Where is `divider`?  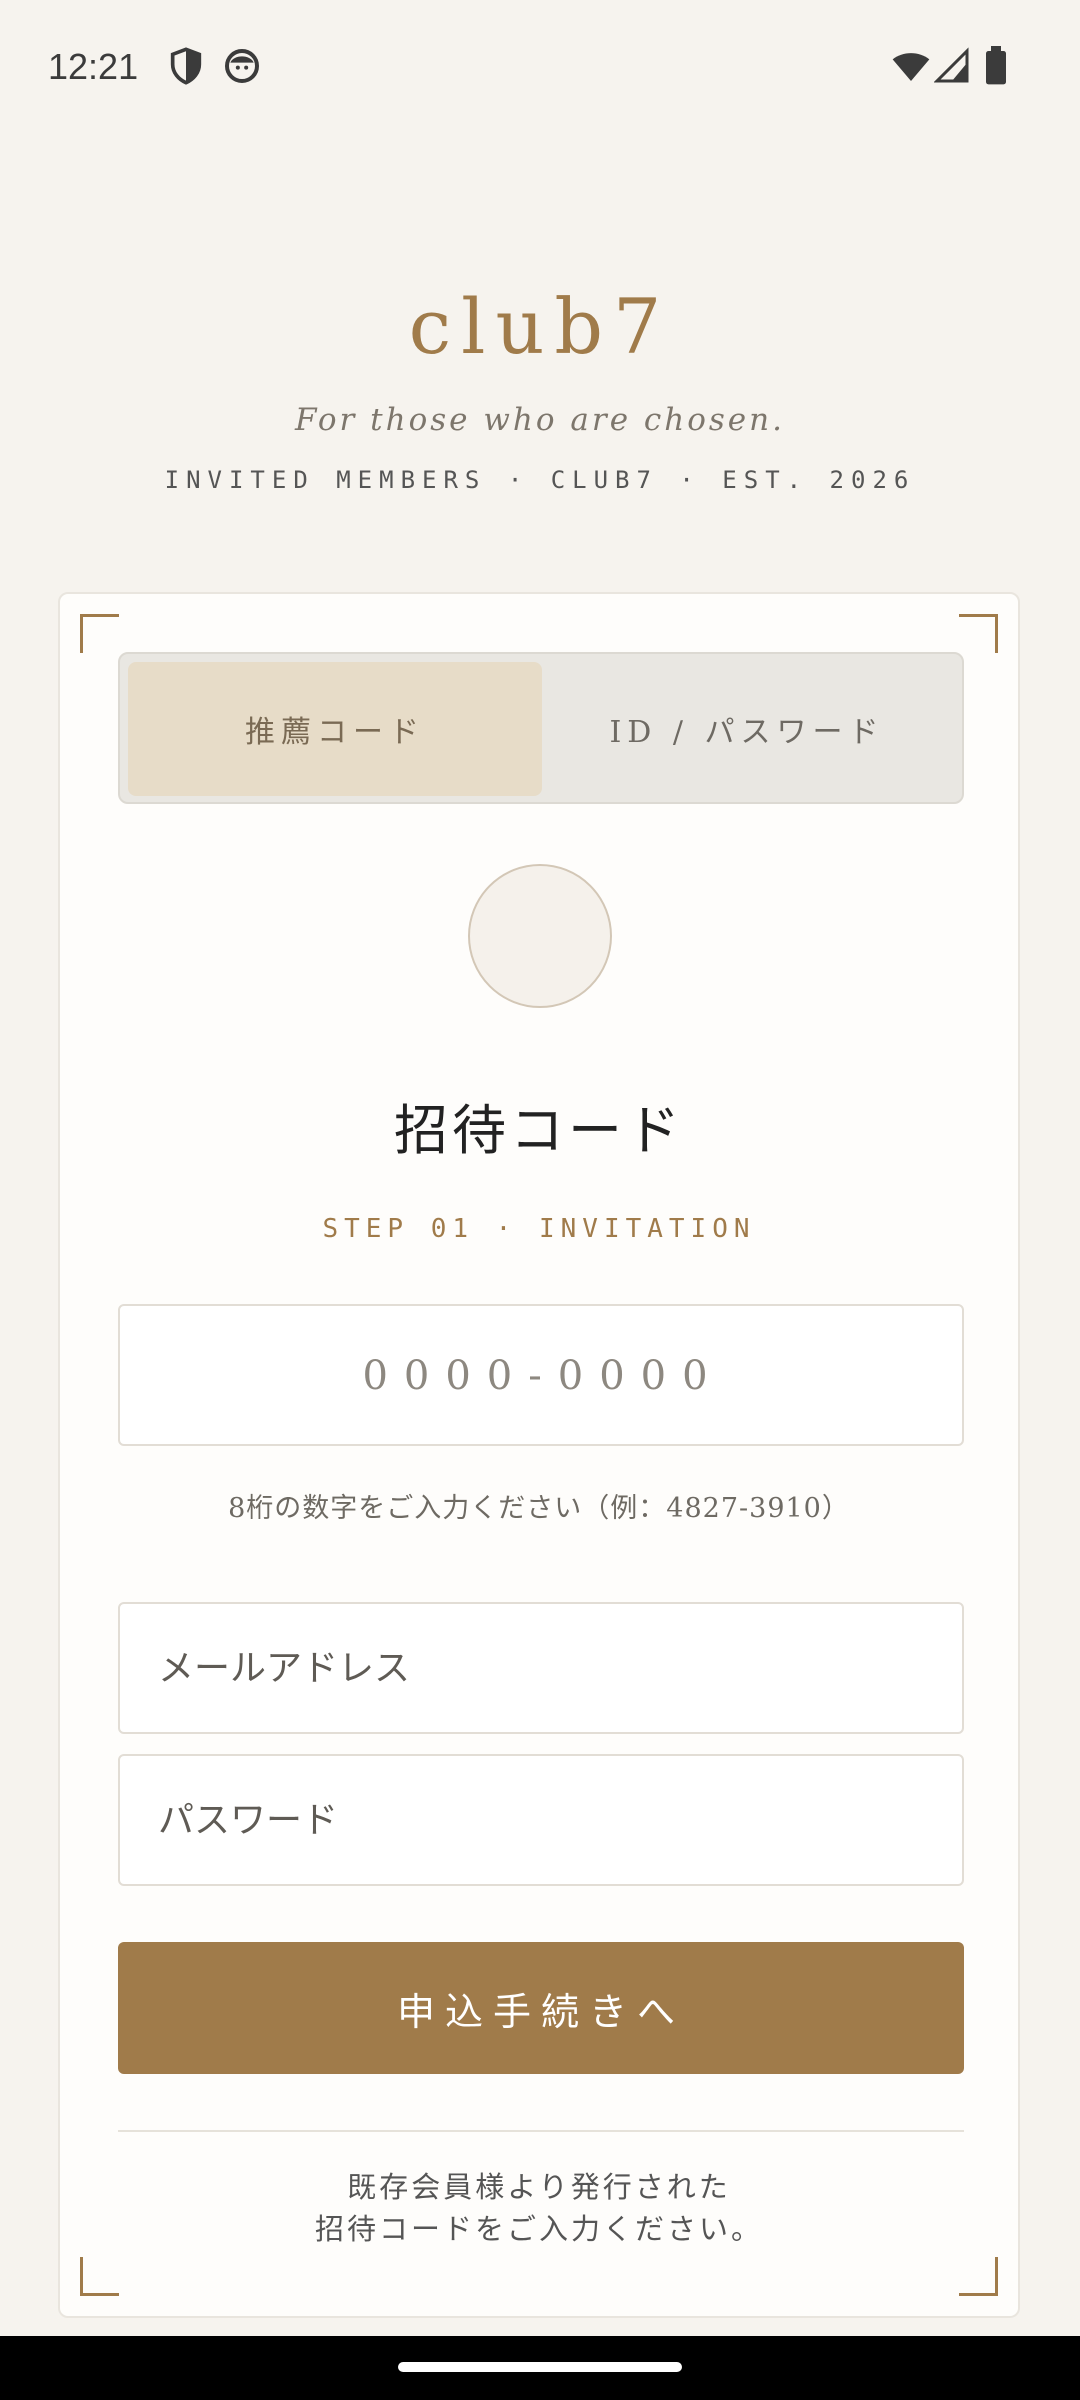 divider is located at coordinates (541, 2131).